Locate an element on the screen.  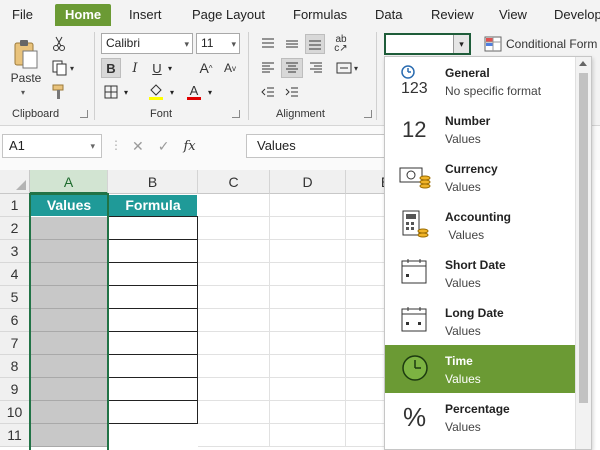
conditional-formatting-button: Conditional Form is located at coordinates (542, 44).